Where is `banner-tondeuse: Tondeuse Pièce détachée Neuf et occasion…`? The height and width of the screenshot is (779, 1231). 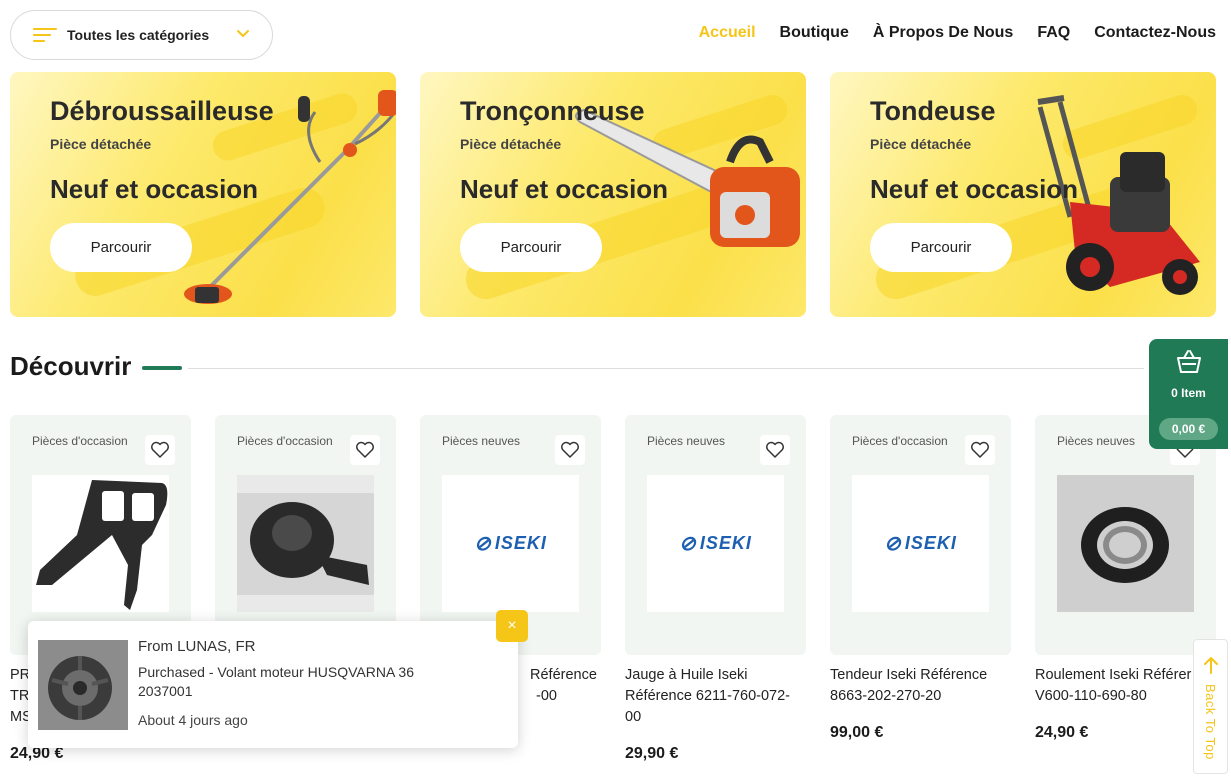
banner-tondeuse: Tondeuse Pièce détachée Neuf et occasion… is located at coordinates (1023, 194).